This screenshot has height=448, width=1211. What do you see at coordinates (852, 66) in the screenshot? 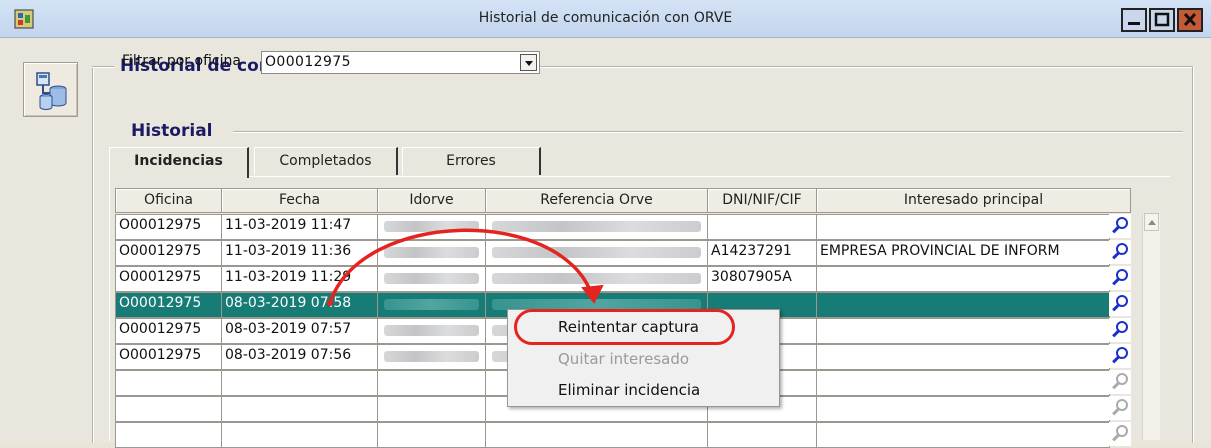
I see `group-border-top-right` at bounding box center [852, 66].